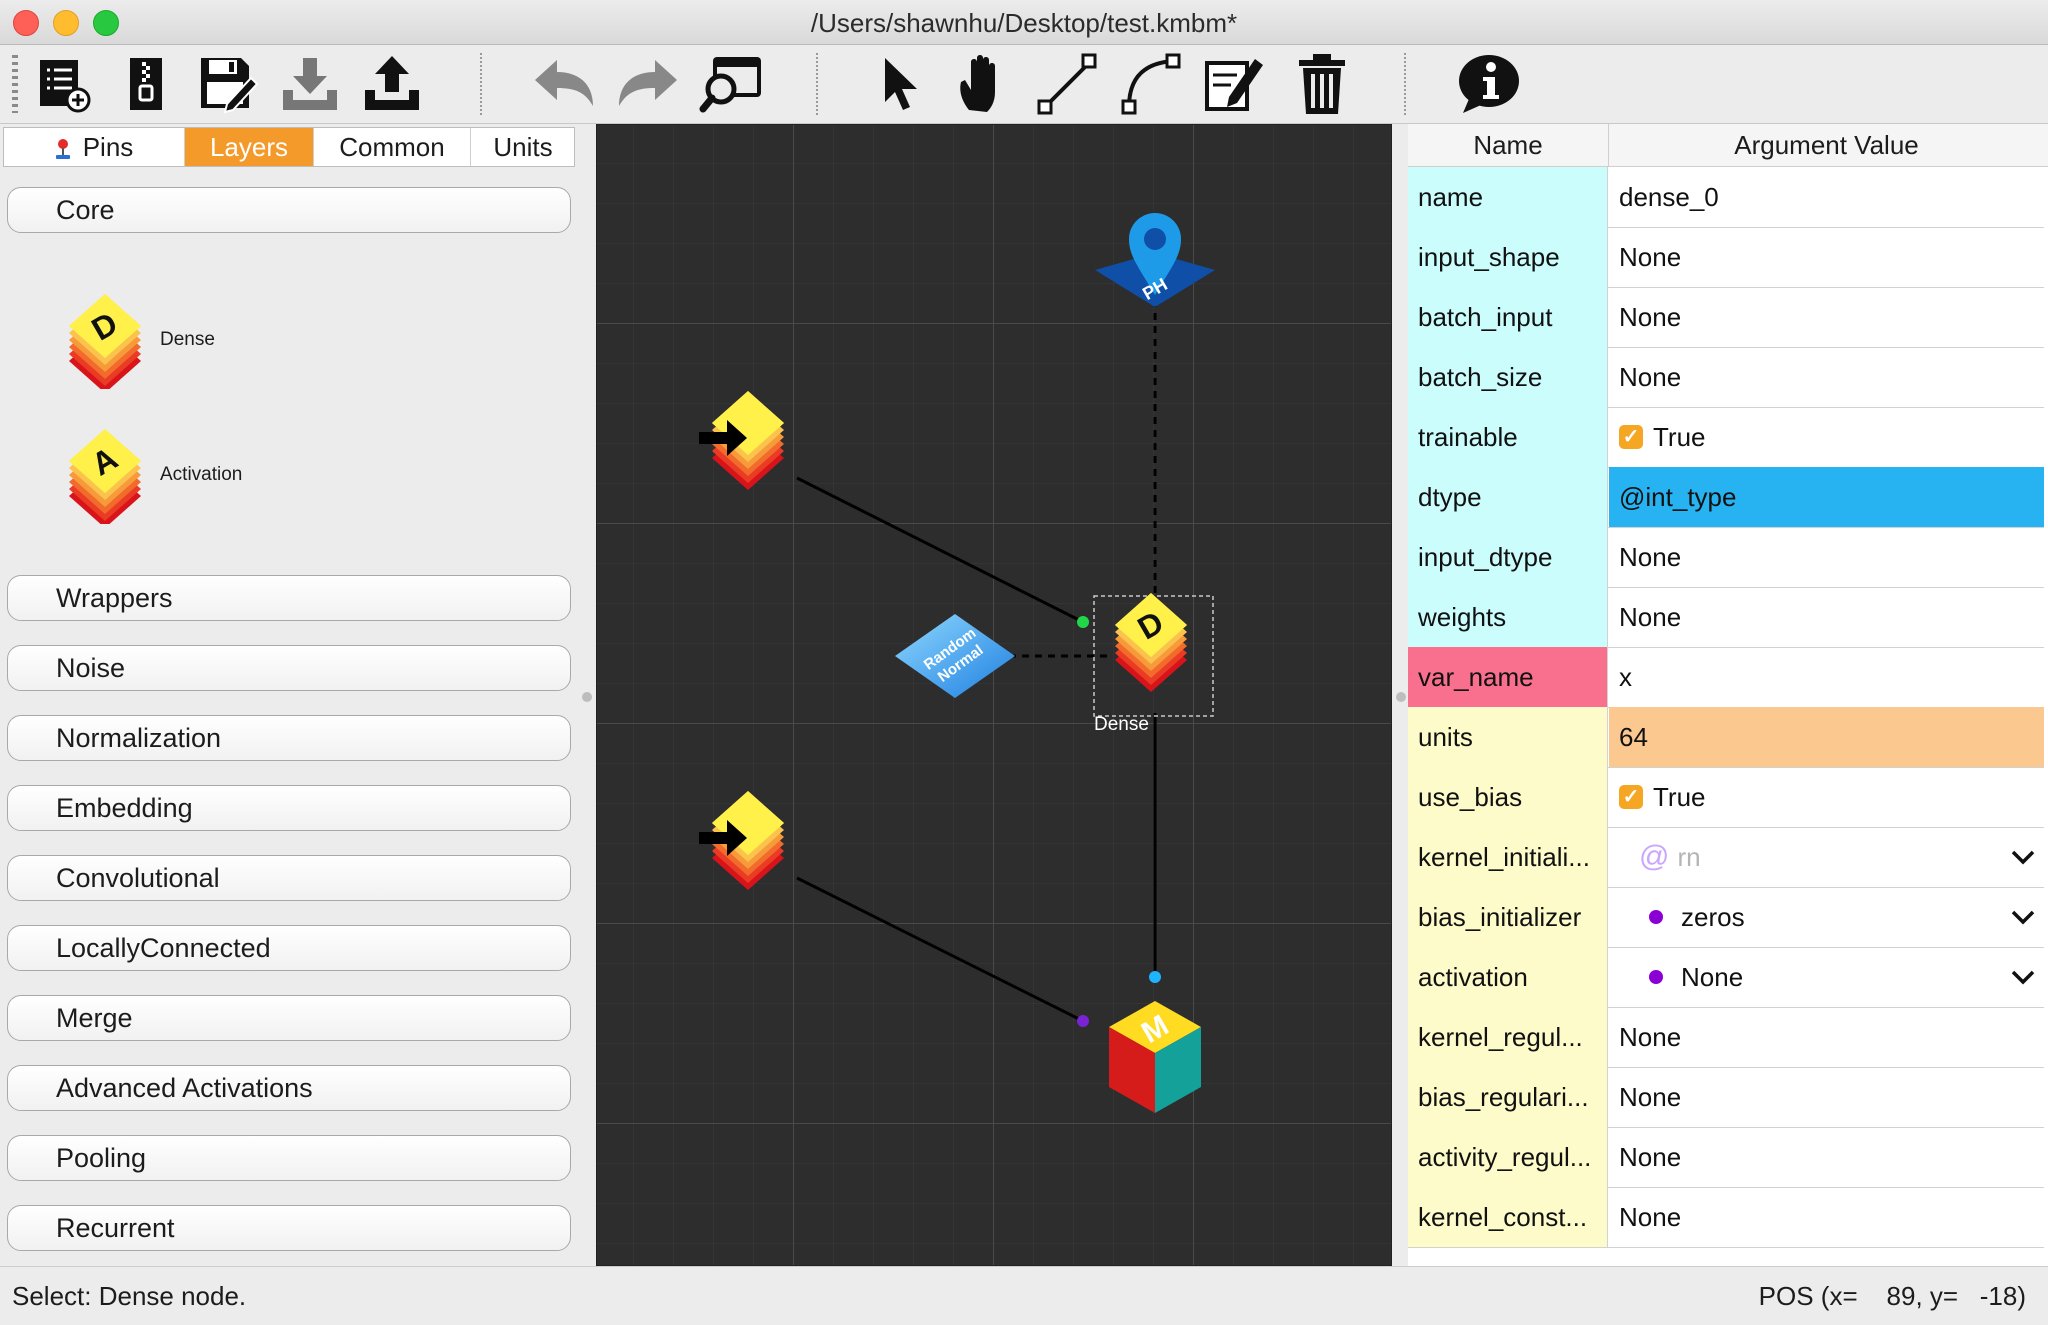 The image size is (2048, 1325). I want to click on toolbar-separator, so click(1405, 84).